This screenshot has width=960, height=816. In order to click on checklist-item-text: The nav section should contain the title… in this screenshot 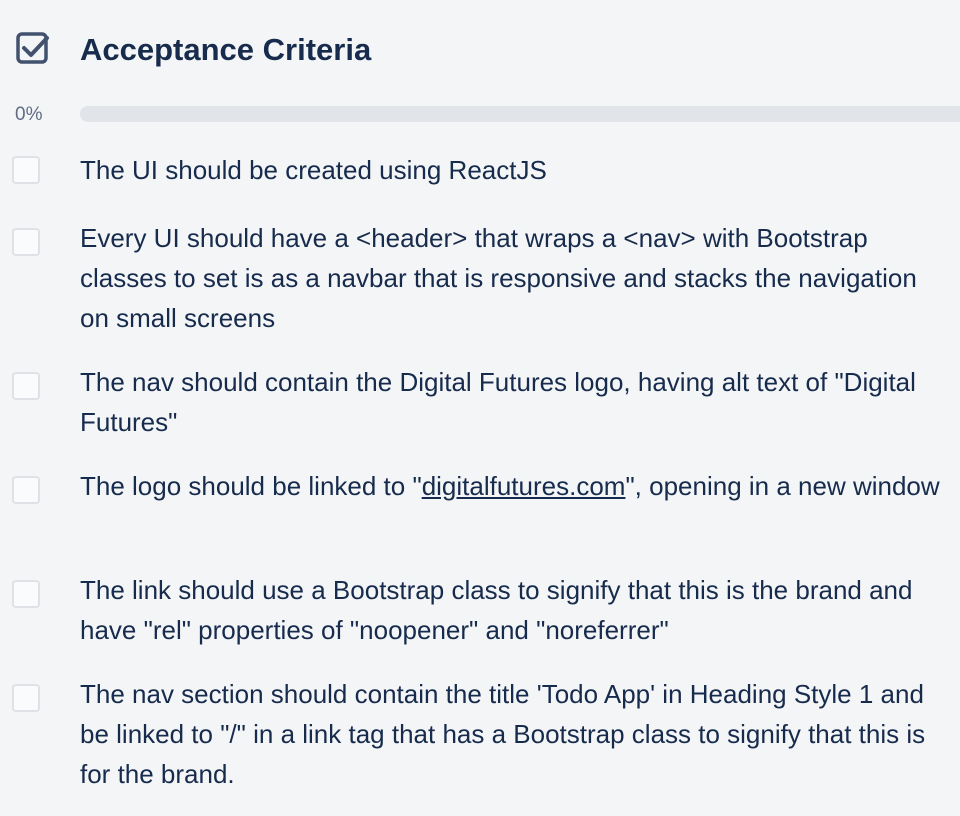, I will do `click(510, 734)`.